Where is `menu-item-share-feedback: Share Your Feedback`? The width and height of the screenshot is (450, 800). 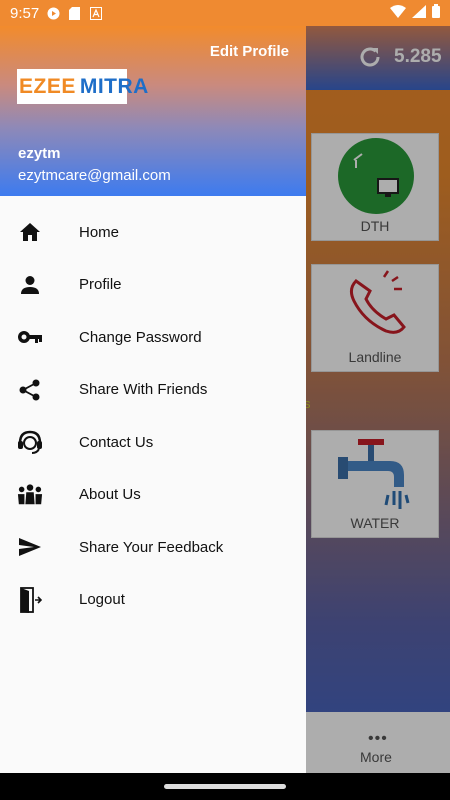
menu-item-share-feedback: Share Your Feedback is located at coordinates (153, 547).